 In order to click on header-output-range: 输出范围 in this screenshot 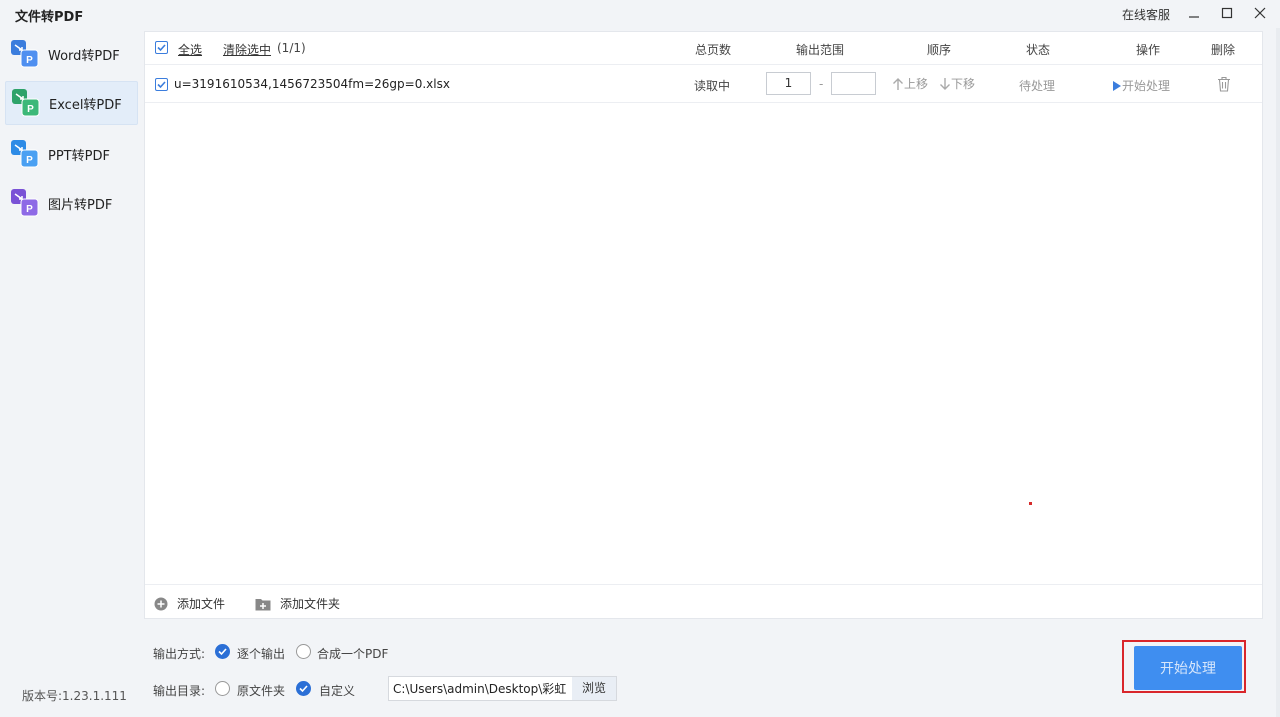, I will do `click(820, 50)`.